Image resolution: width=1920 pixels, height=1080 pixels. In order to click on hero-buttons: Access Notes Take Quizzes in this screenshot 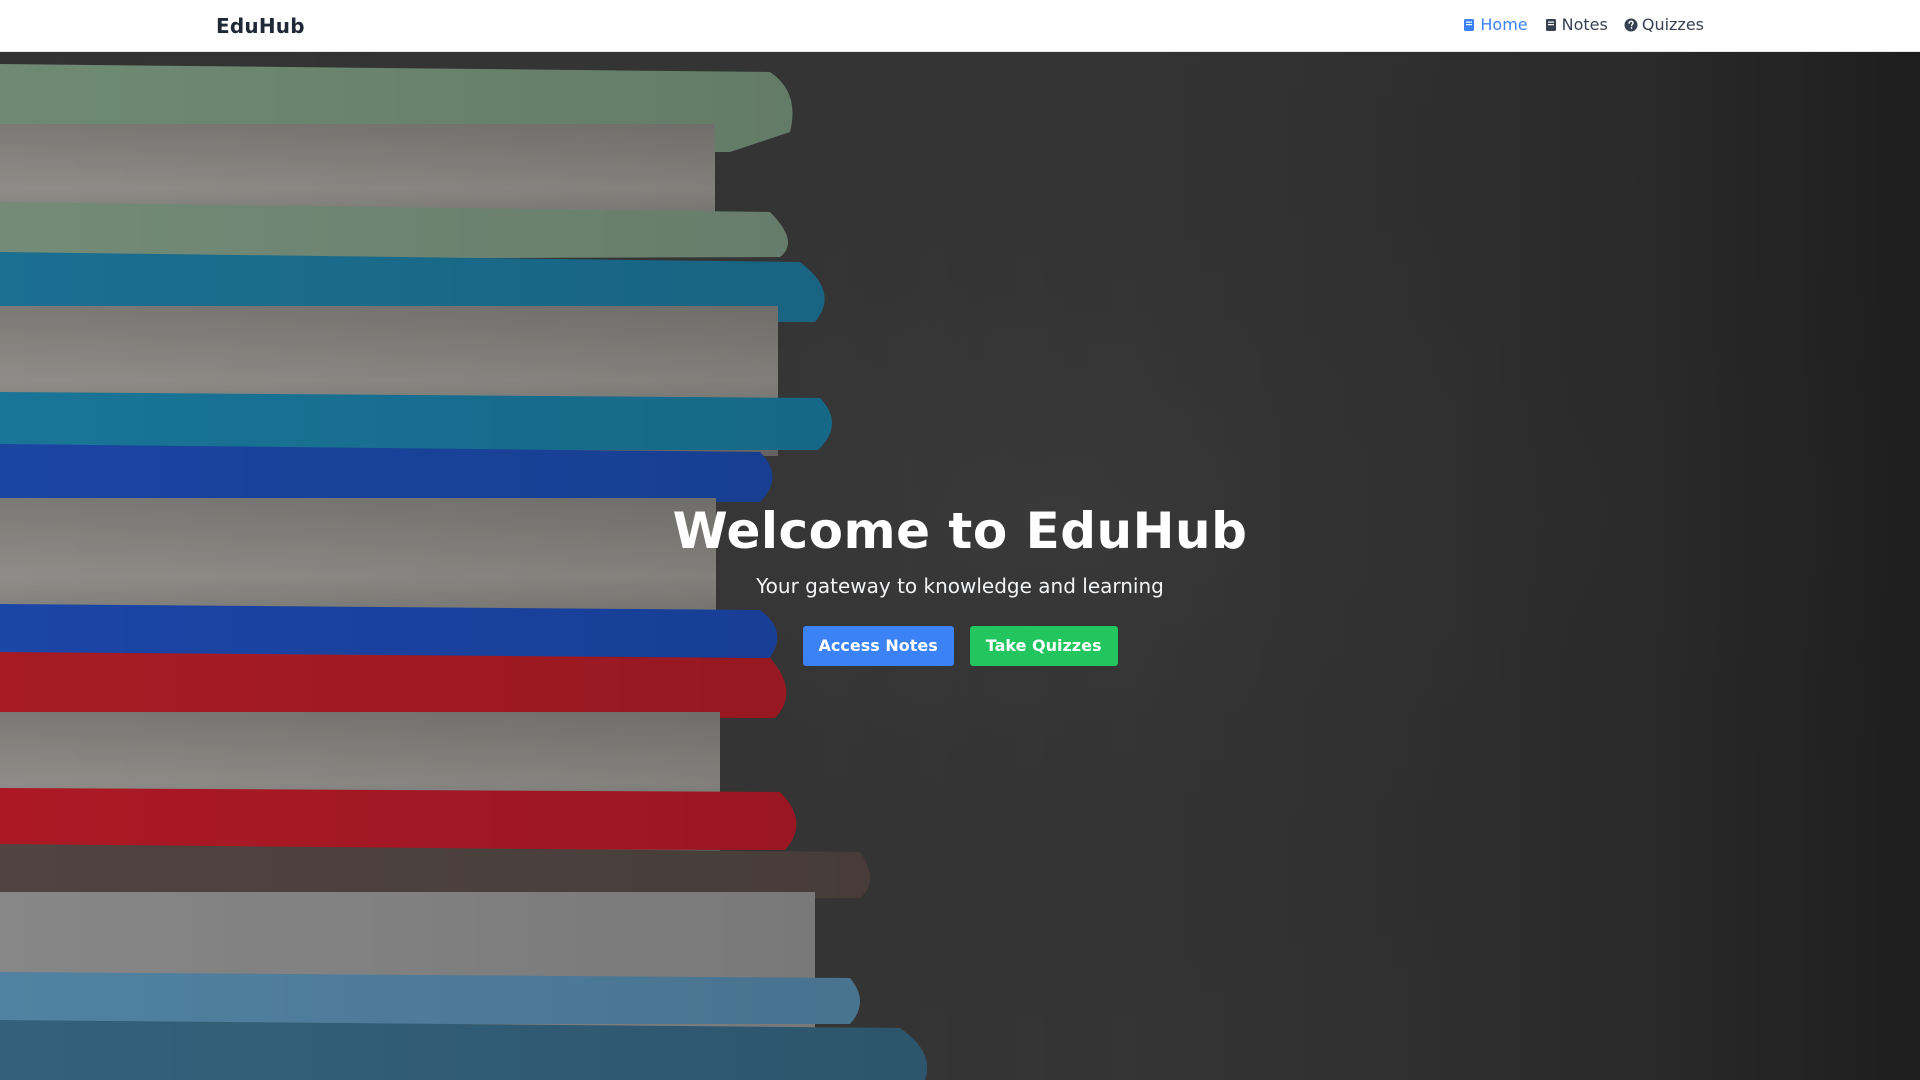, I will do `click(960, 646)`.